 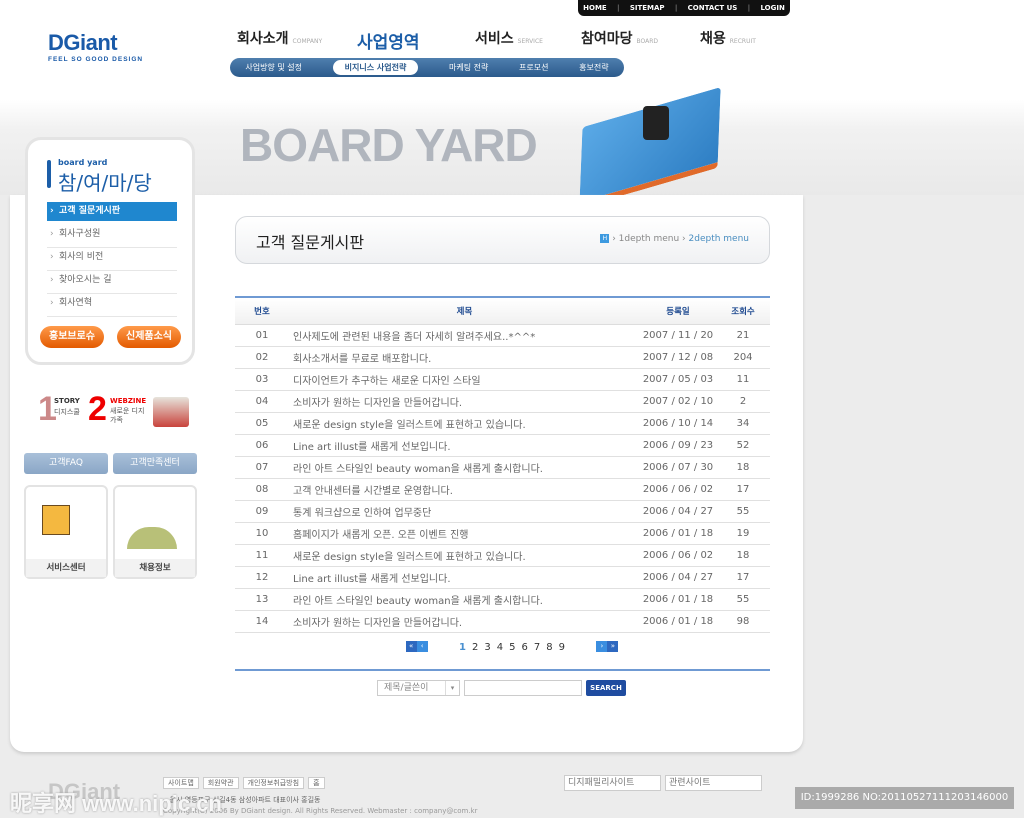 What do you see at coordinates (112, 305) in the screenshot?
I see `side-item-history: 회사연혁` at bounding box center [112, 305].